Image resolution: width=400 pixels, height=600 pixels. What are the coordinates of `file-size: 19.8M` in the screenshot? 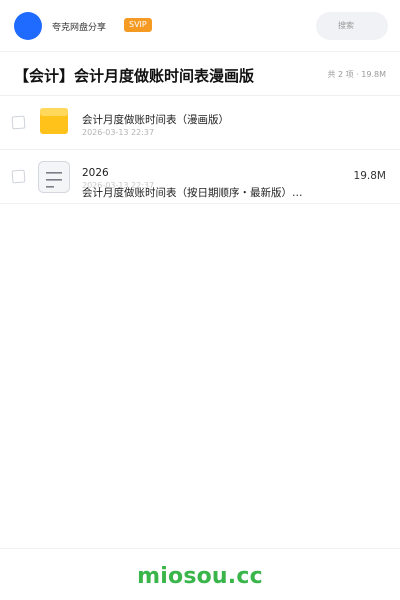 It's located at (369, 176).